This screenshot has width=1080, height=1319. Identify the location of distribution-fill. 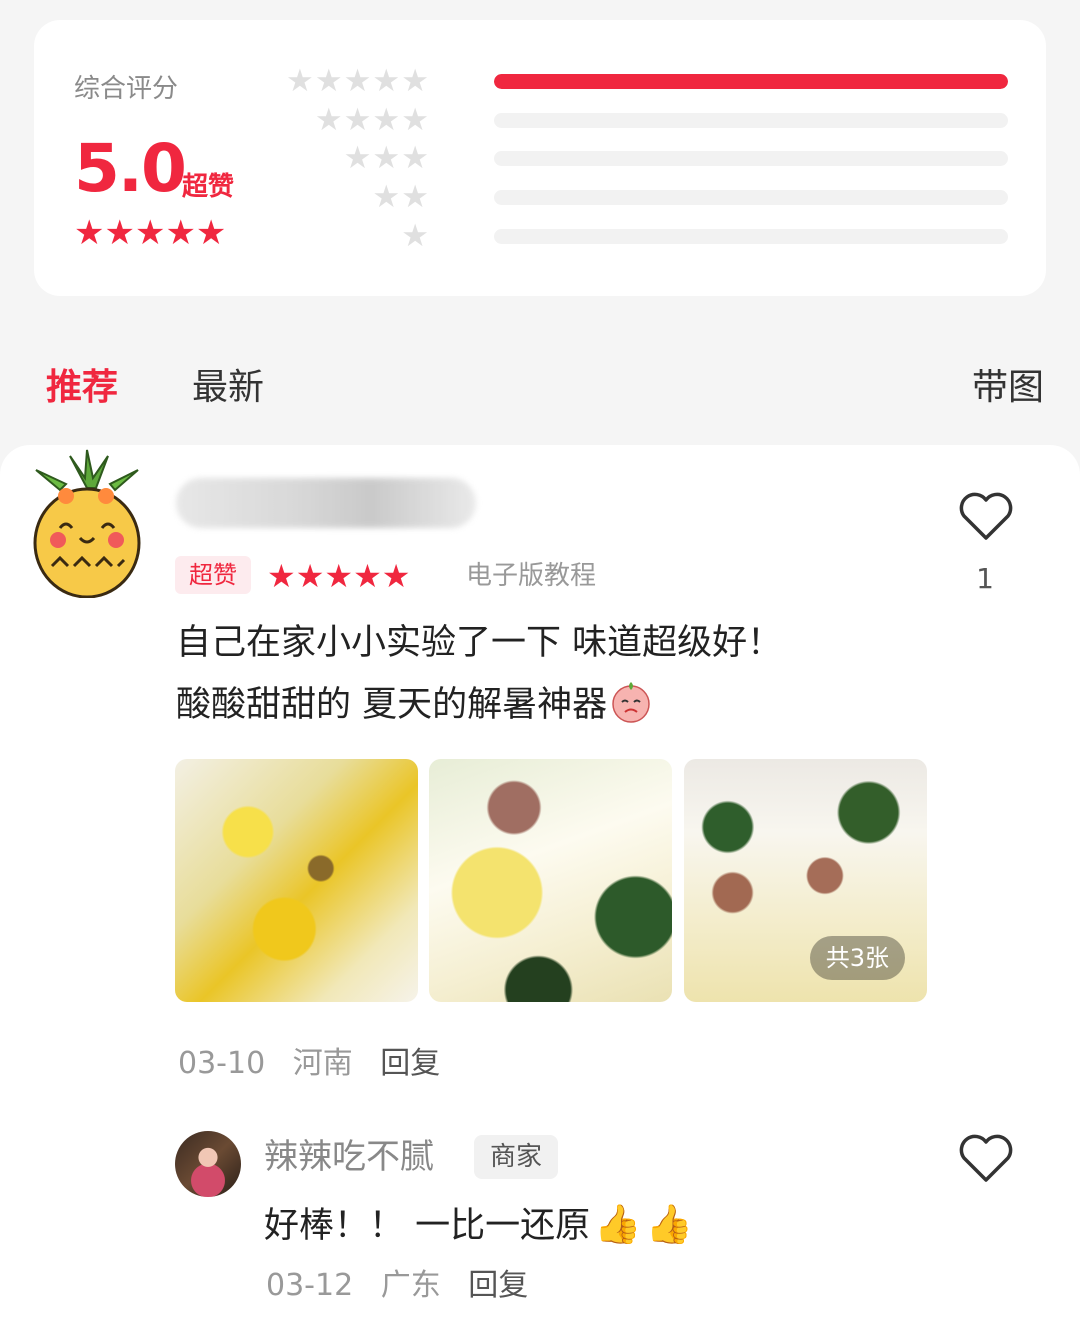
(751, 81).